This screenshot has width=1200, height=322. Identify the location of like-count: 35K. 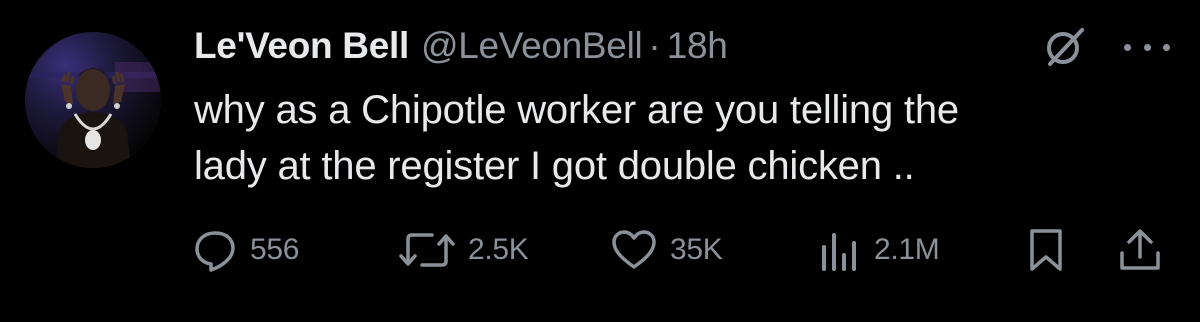
(696, 249).